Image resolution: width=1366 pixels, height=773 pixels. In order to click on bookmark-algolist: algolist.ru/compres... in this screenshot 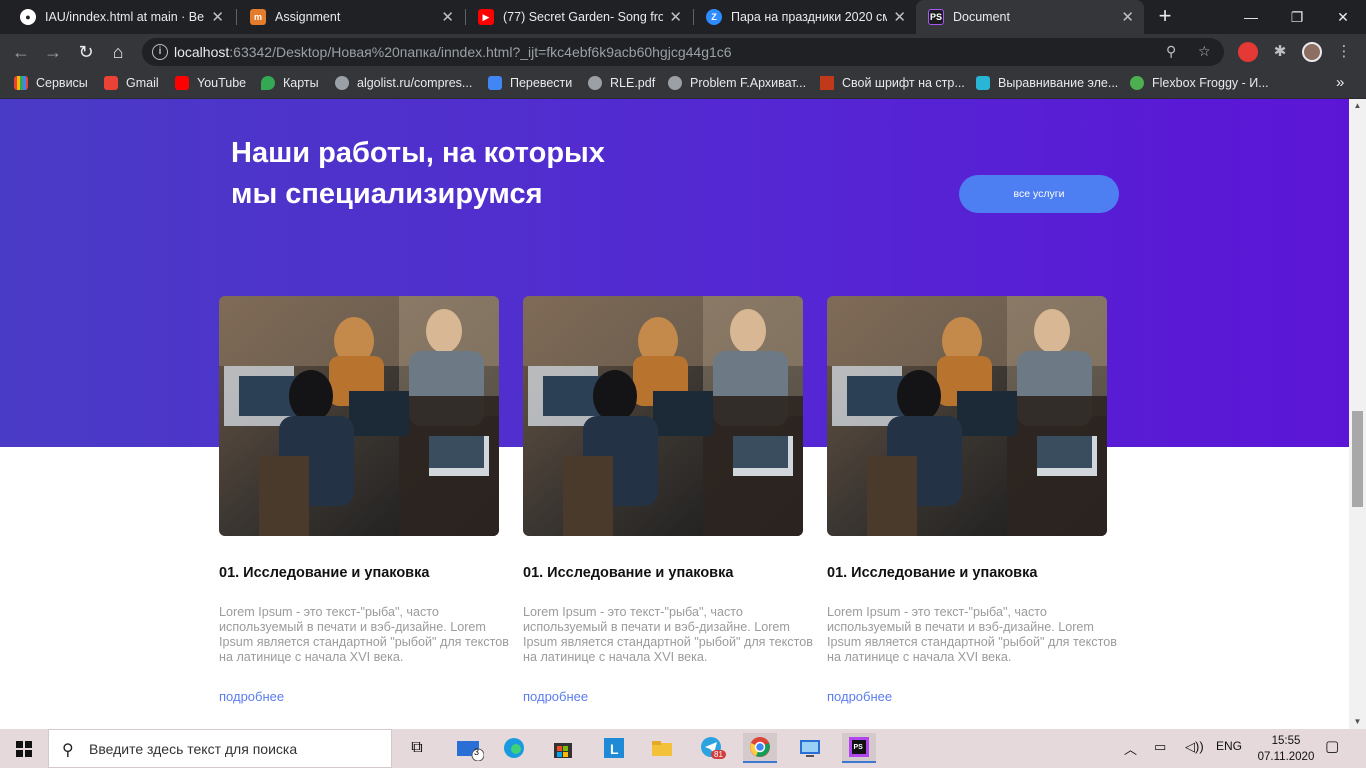, I will do `click(403, 83)`.